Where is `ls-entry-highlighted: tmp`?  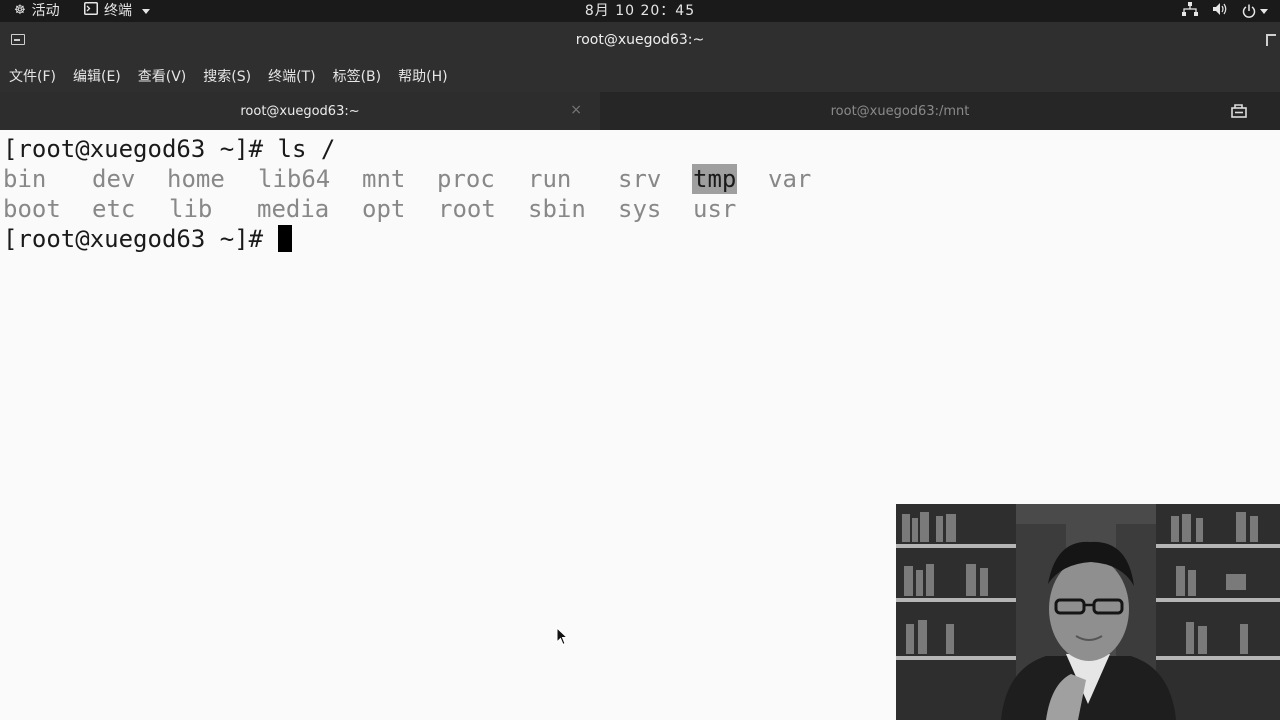
ls-entry-highlighted: tmp is located at coordinates (715, 179).